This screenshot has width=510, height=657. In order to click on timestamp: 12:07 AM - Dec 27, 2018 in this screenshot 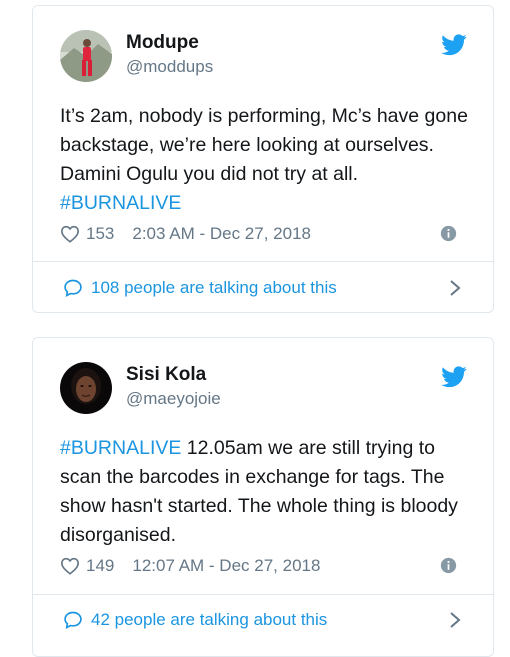, I will do `click(226, 566)`.